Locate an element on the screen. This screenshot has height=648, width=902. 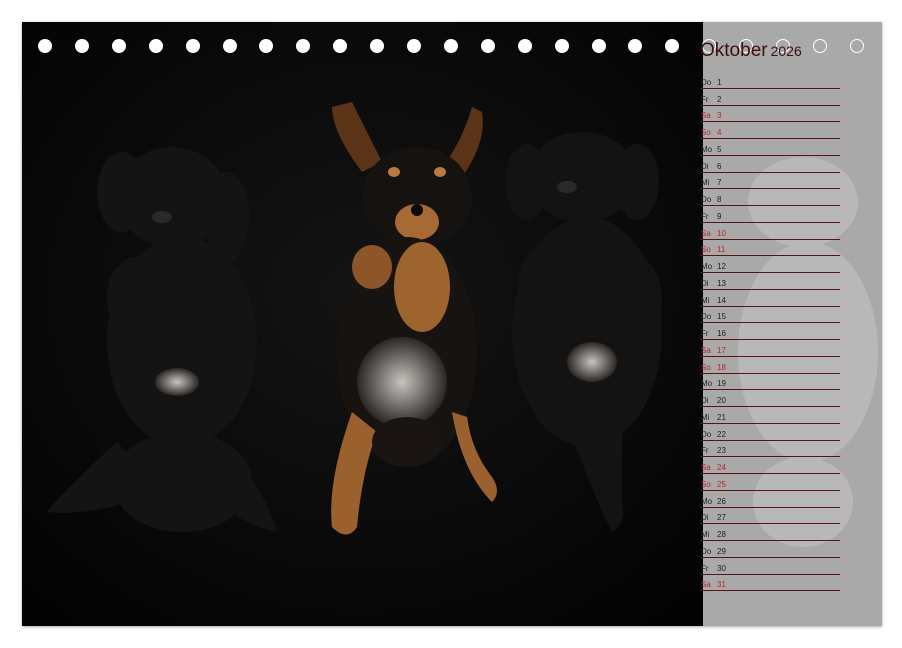
day-row: Mi 14 is located at coordinates (770, 298).